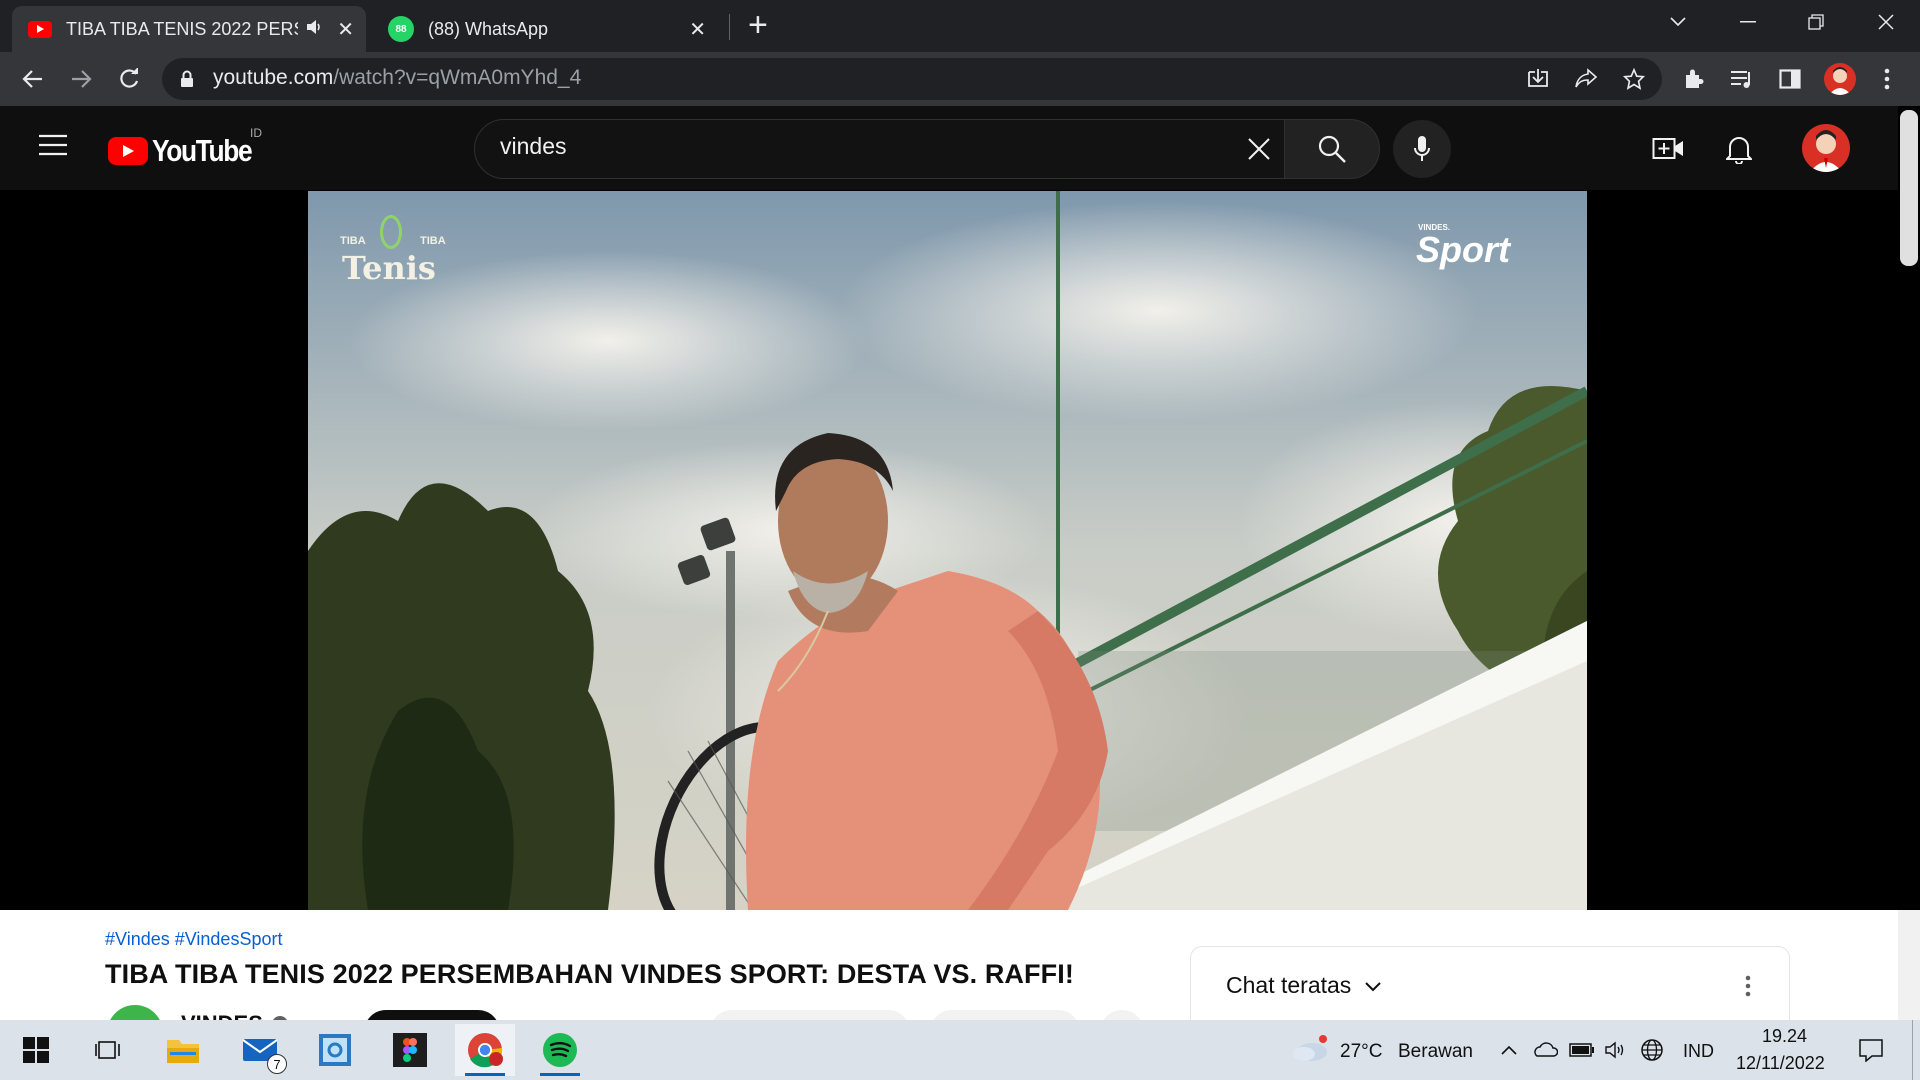 This screenshot has width=1920, height=1080. What do you see at coordinates (1678, 22) in the screenshot?
I see `tab-search-icon` at bounding box center [1678, 22].